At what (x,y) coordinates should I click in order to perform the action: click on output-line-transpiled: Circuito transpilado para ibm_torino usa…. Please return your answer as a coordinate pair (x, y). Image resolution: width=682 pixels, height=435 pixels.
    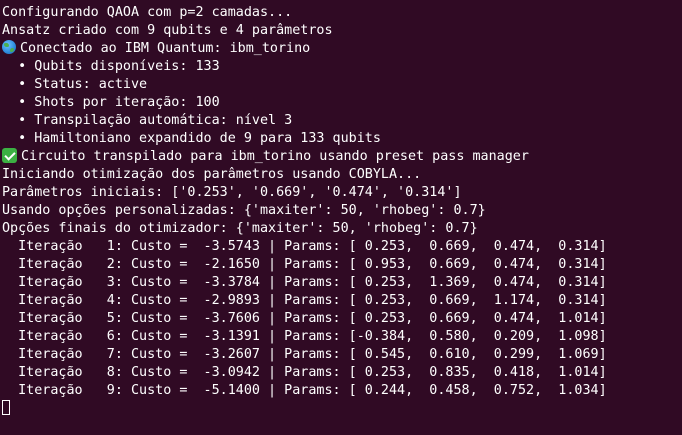
    Looking at the image, I should click on (342, 157).